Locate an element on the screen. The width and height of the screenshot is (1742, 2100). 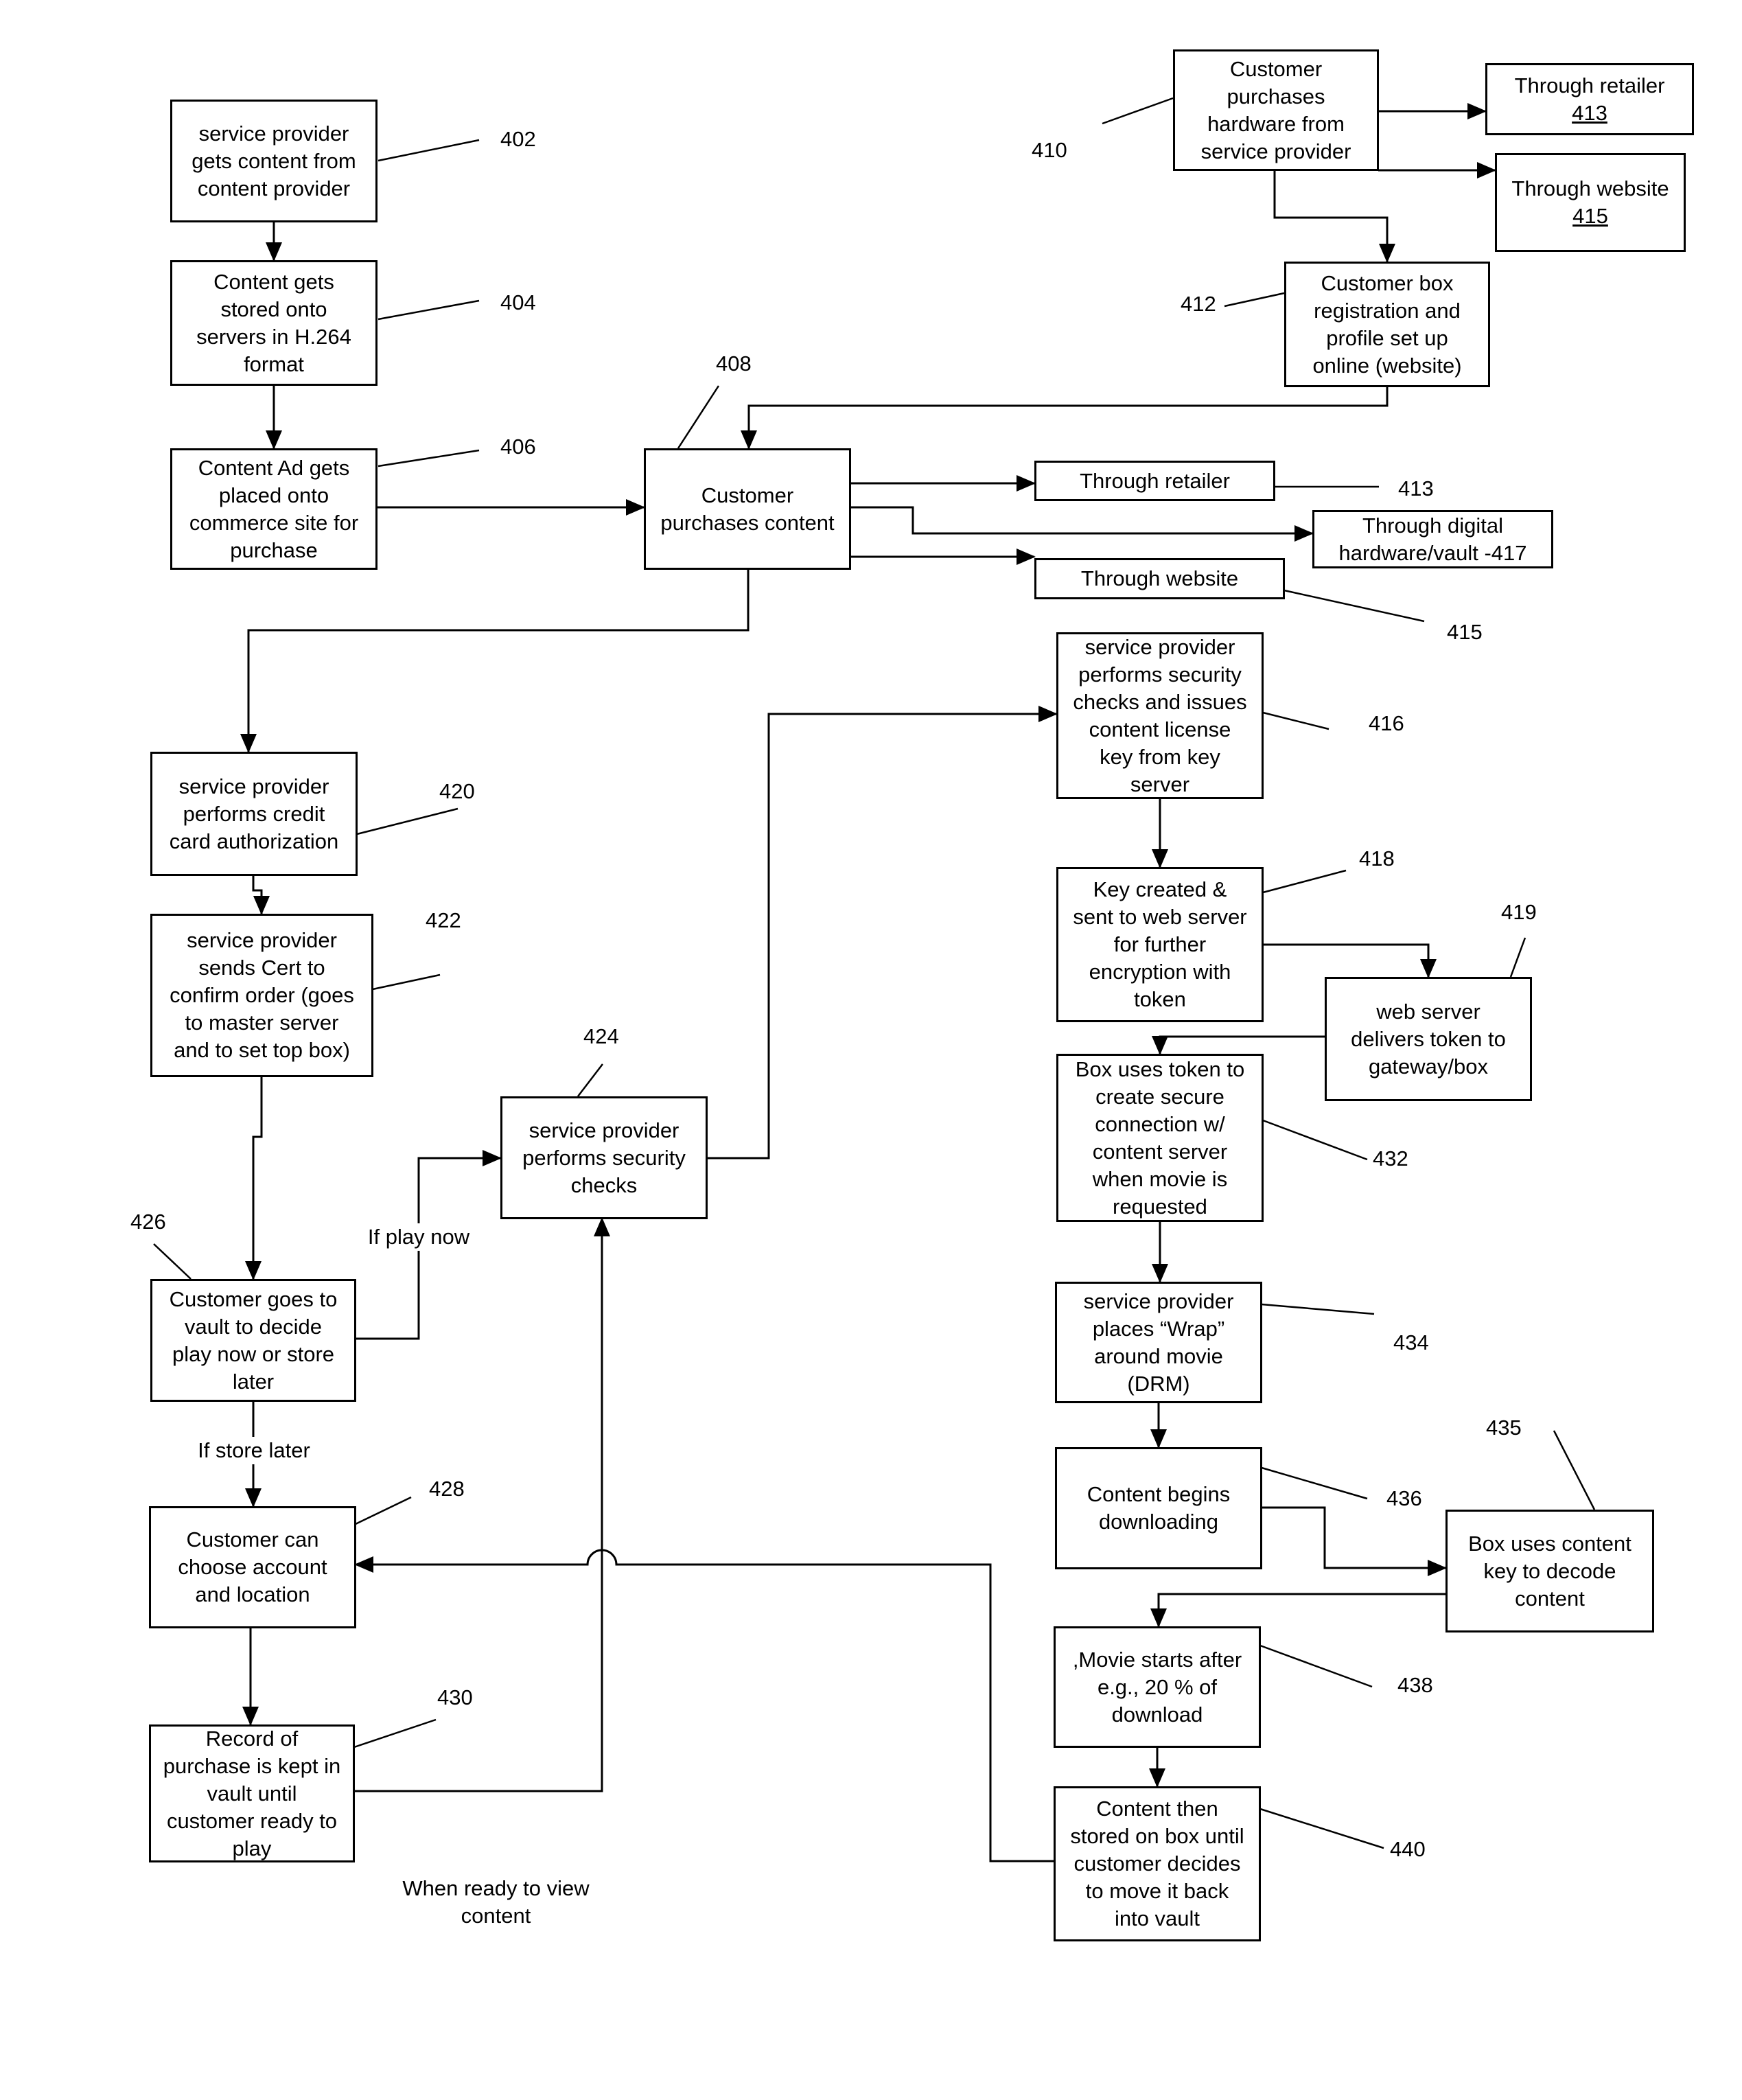
ref-416: 416 is located at coordinates (1386, 723).